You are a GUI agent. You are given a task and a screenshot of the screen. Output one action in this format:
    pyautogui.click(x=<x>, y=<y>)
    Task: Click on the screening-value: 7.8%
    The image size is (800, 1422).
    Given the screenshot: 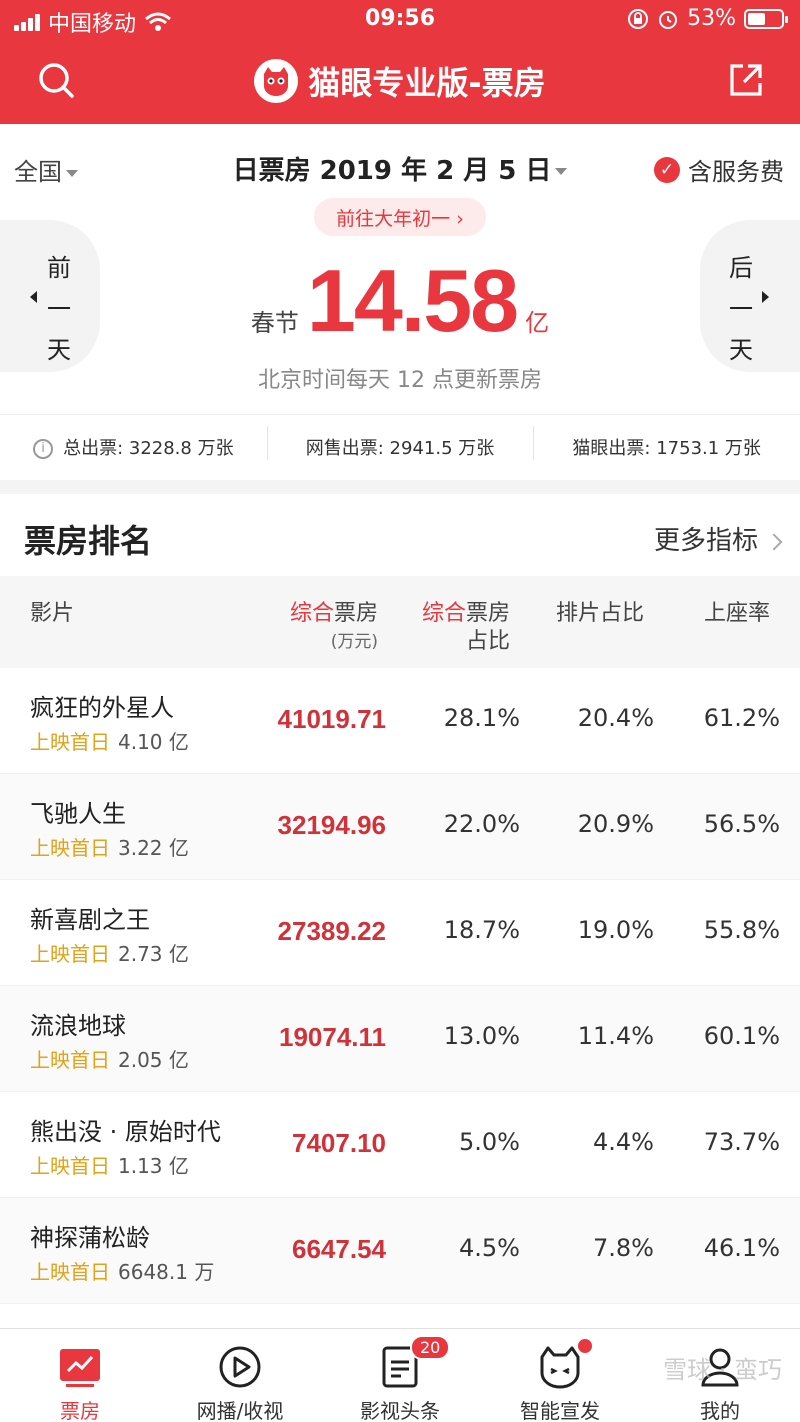 What is the action you would take?
    pyautogui.click(x=623, y=1248)
    